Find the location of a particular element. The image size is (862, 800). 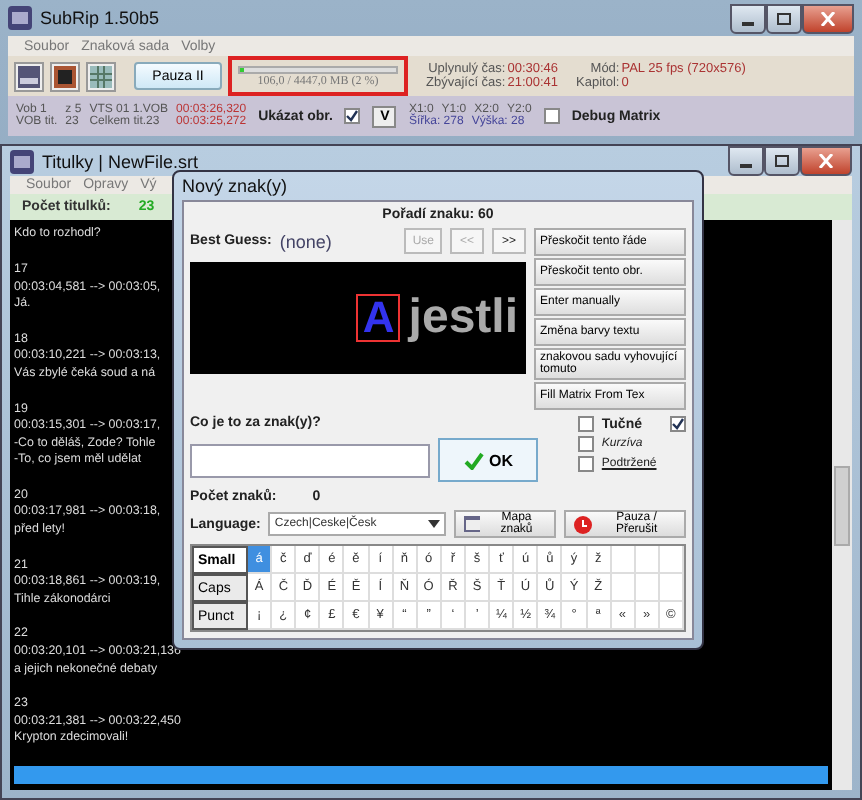

film-icon is located at coordinates (65, 76).